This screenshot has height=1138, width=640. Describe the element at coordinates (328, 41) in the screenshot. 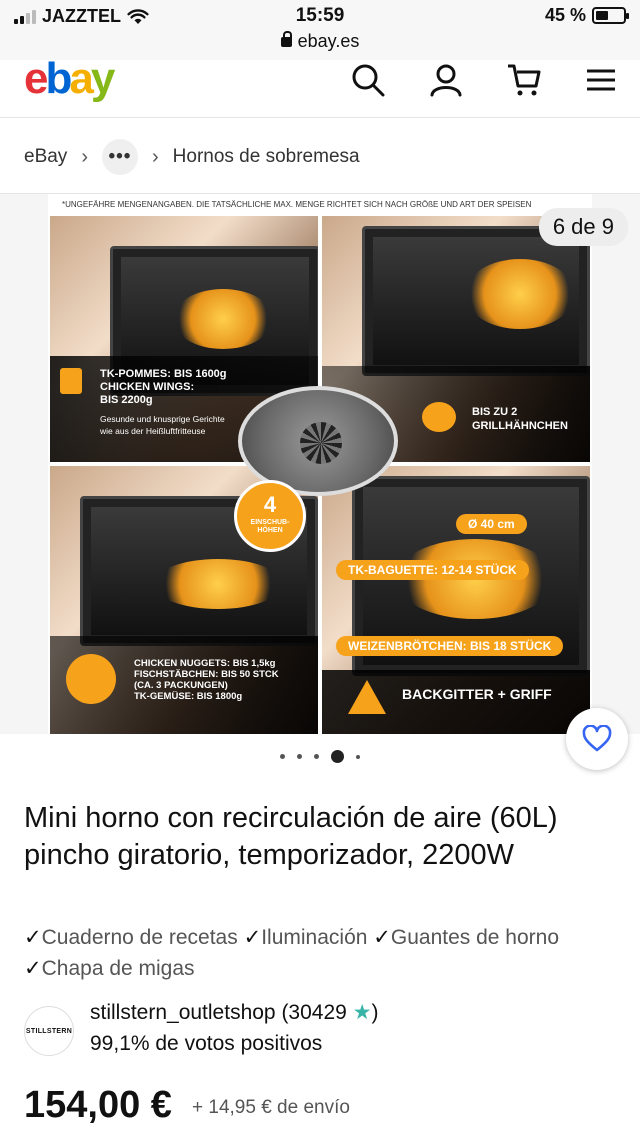

I see `url-text: ebay.es` at that location.